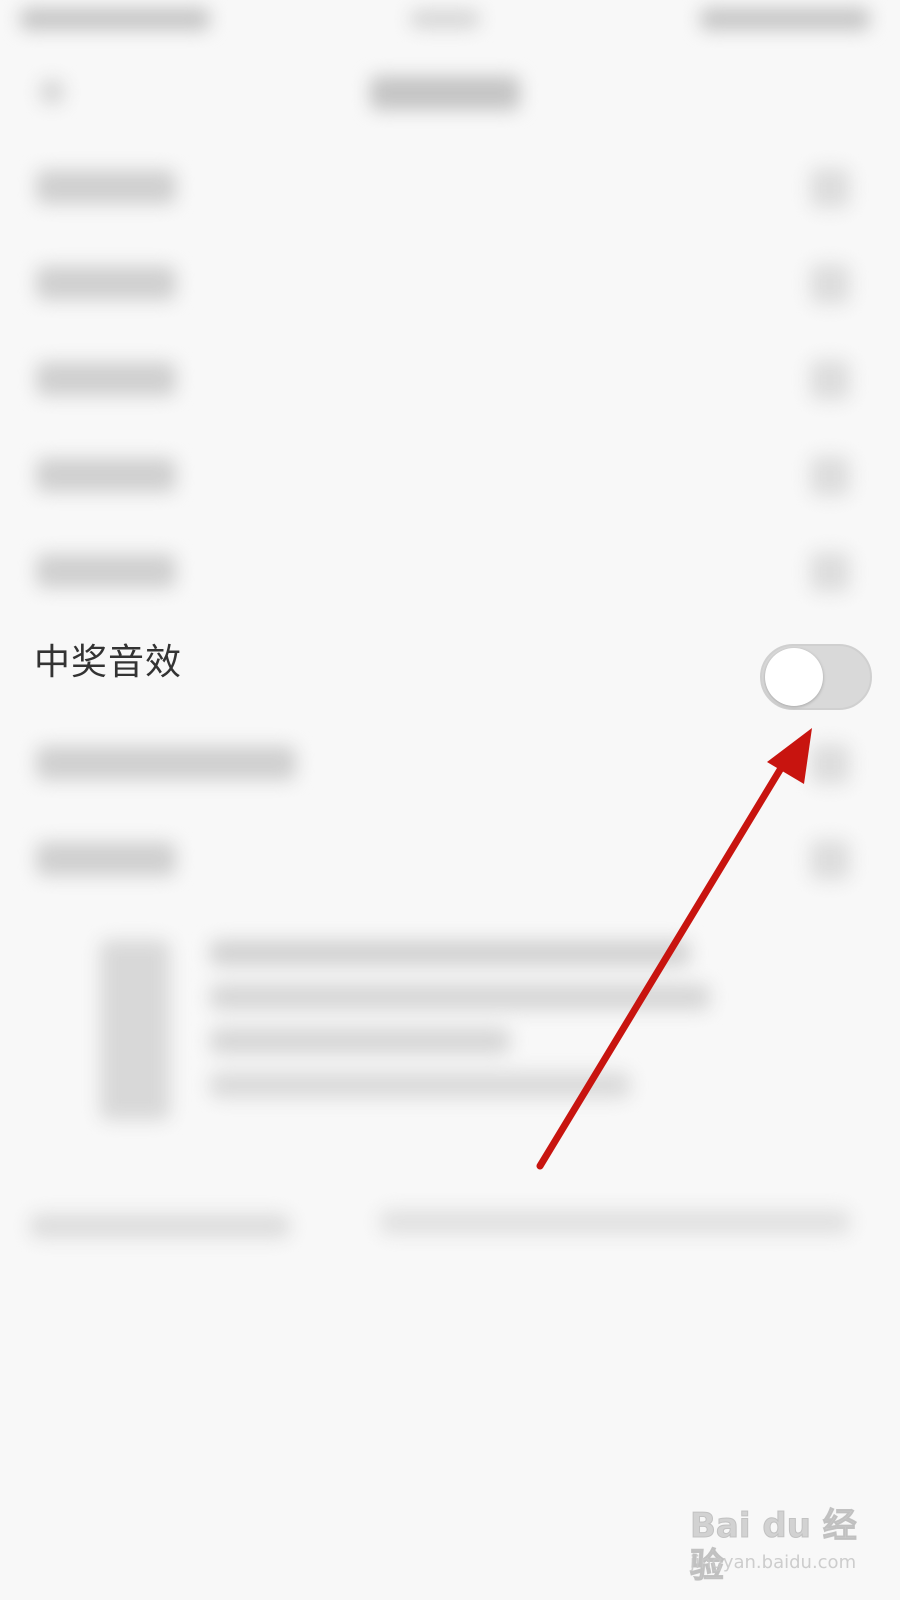 The height and width of the screenshot is (1600, 900). Describe the element at coordinates (108, 662) in the screenshot. I see `setting-label: 中奖音效` at that location.